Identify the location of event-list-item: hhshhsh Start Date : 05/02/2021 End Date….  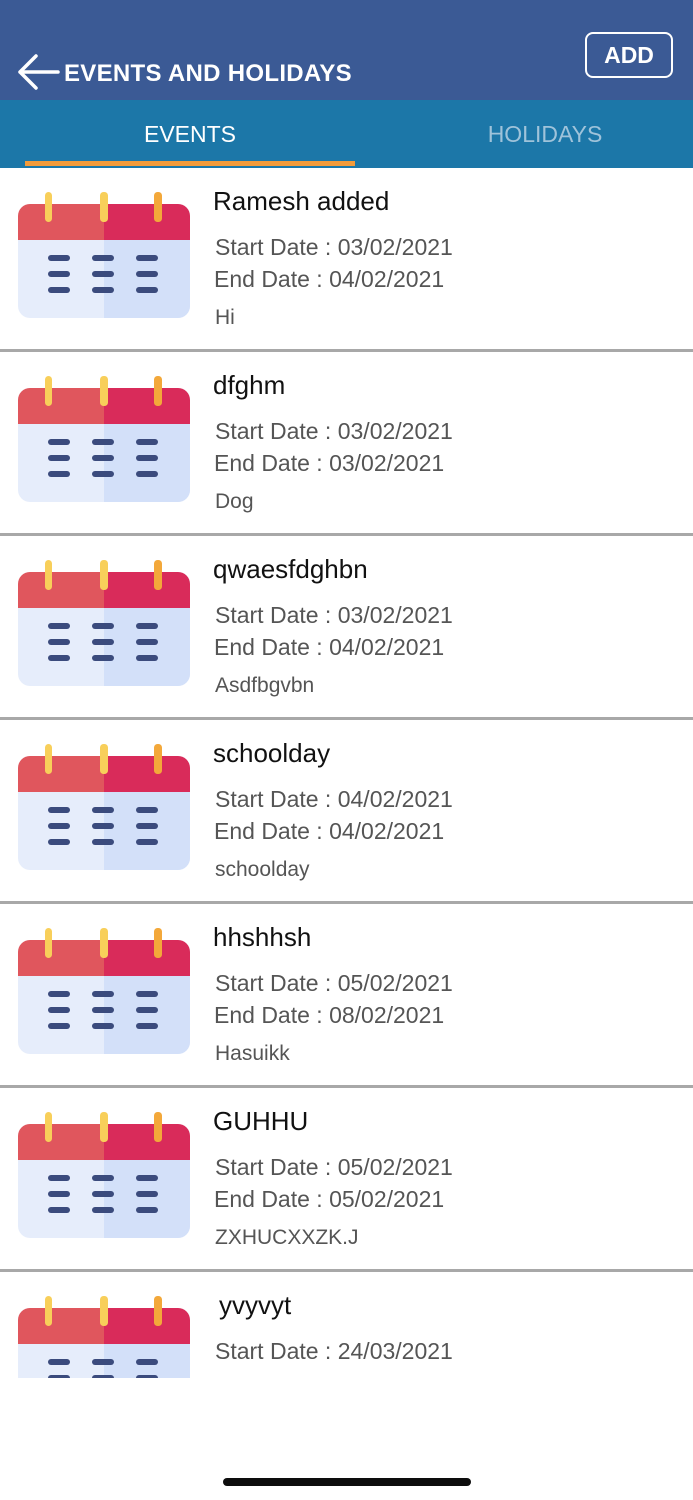
(346, 996).